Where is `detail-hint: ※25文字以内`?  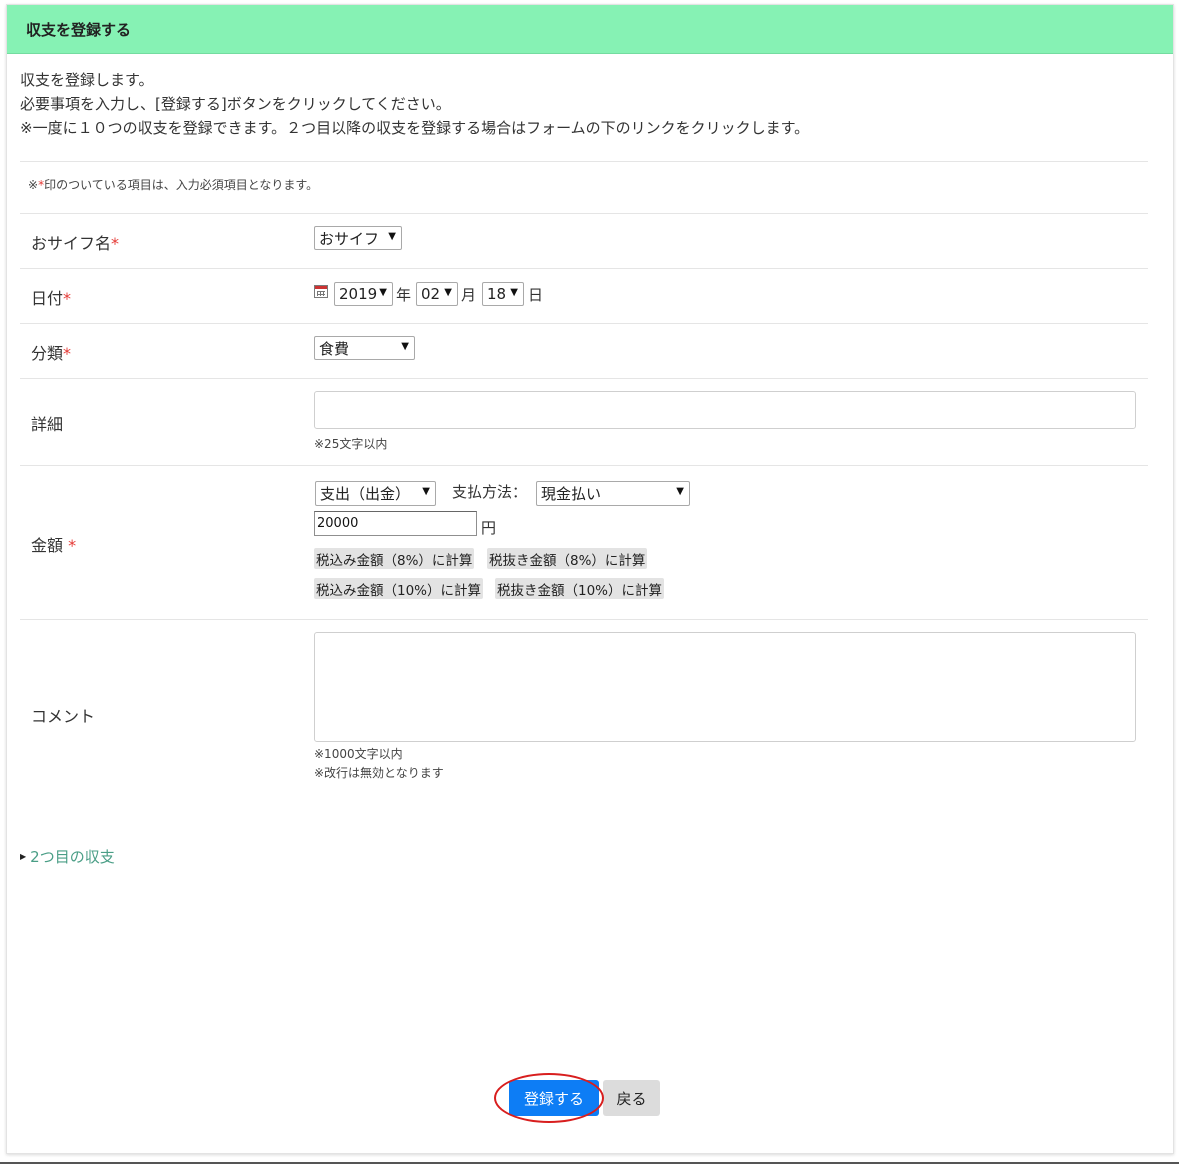 detail-hint: ※25文字以内 is located at coordinates (351, 444).